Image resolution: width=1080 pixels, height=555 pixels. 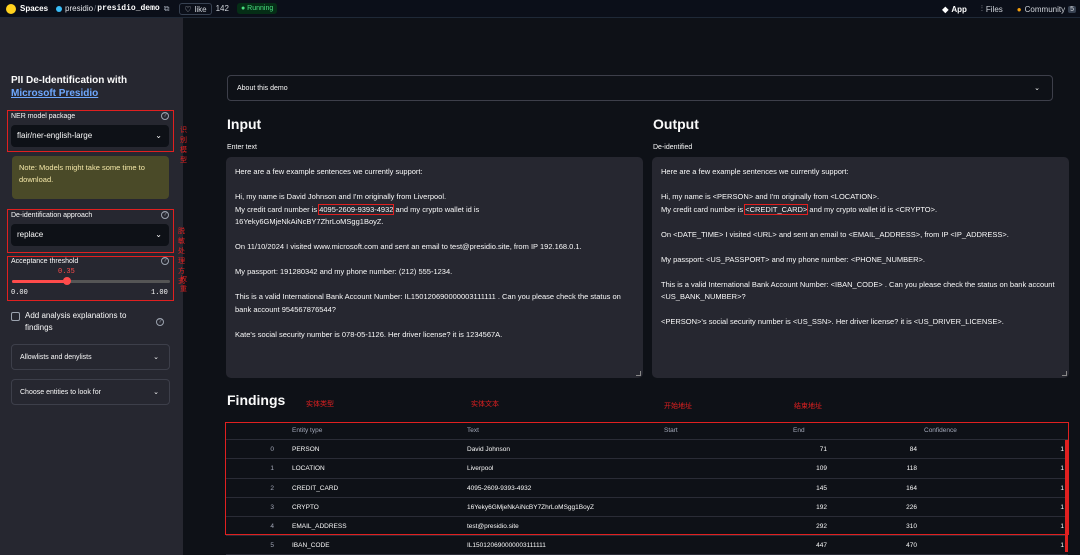 I want to click on annotation-entity-type: 实体类型, so click(x=320, y=404).